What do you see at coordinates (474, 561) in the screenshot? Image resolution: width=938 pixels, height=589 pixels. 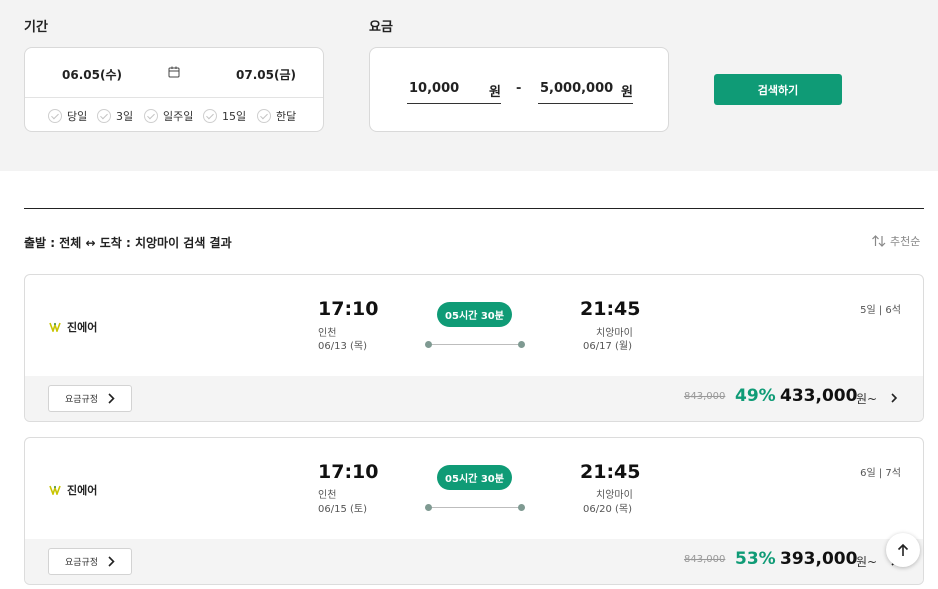 I see `price-bar: 요금규정 843,000 53% 393,000 원~` at bounding box center [474, 561].